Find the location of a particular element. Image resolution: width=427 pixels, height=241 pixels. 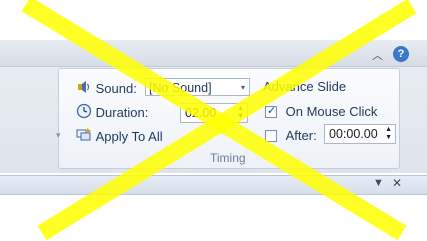

after-row: After: is located at coordinates (291, 135).